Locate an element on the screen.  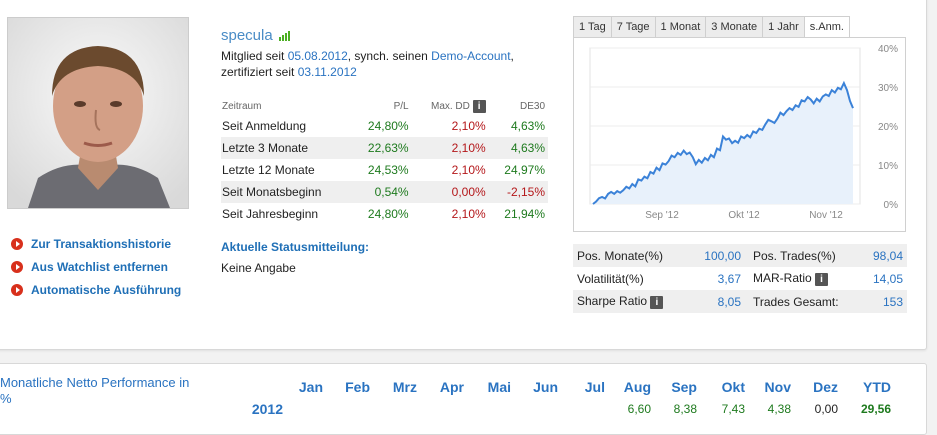
stat-value: 98,04 is located at coordinates (887, 255).